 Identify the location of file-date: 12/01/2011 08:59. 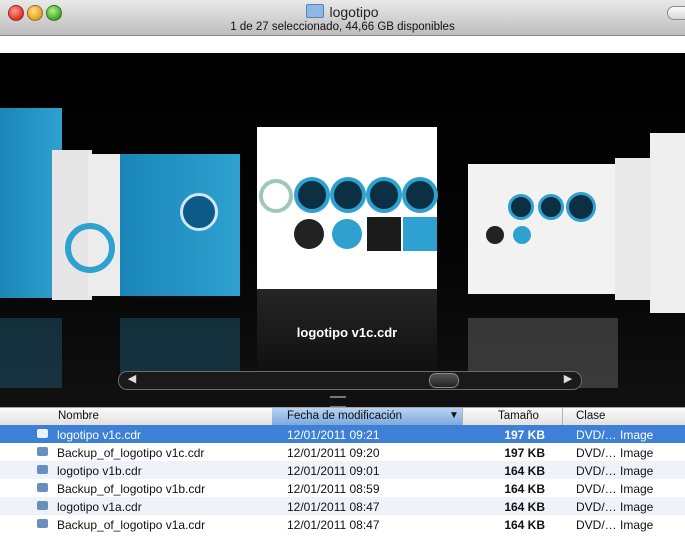
(333, 489).